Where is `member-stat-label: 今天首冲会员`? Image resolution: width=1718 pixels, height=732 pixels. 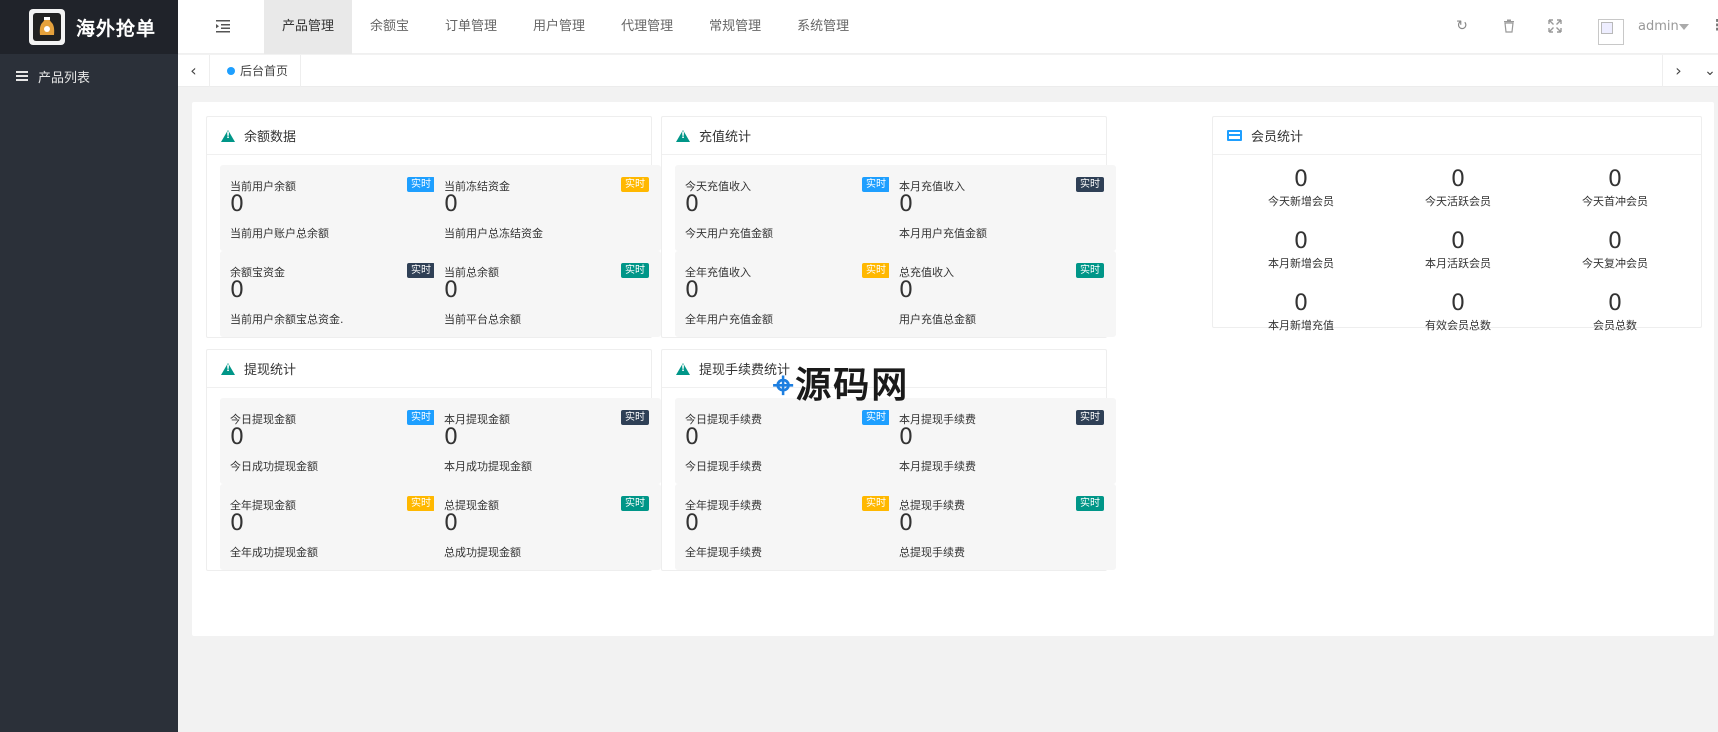 member-stat-label: 今天首冲会员 is located at coordinates (1615, 201).